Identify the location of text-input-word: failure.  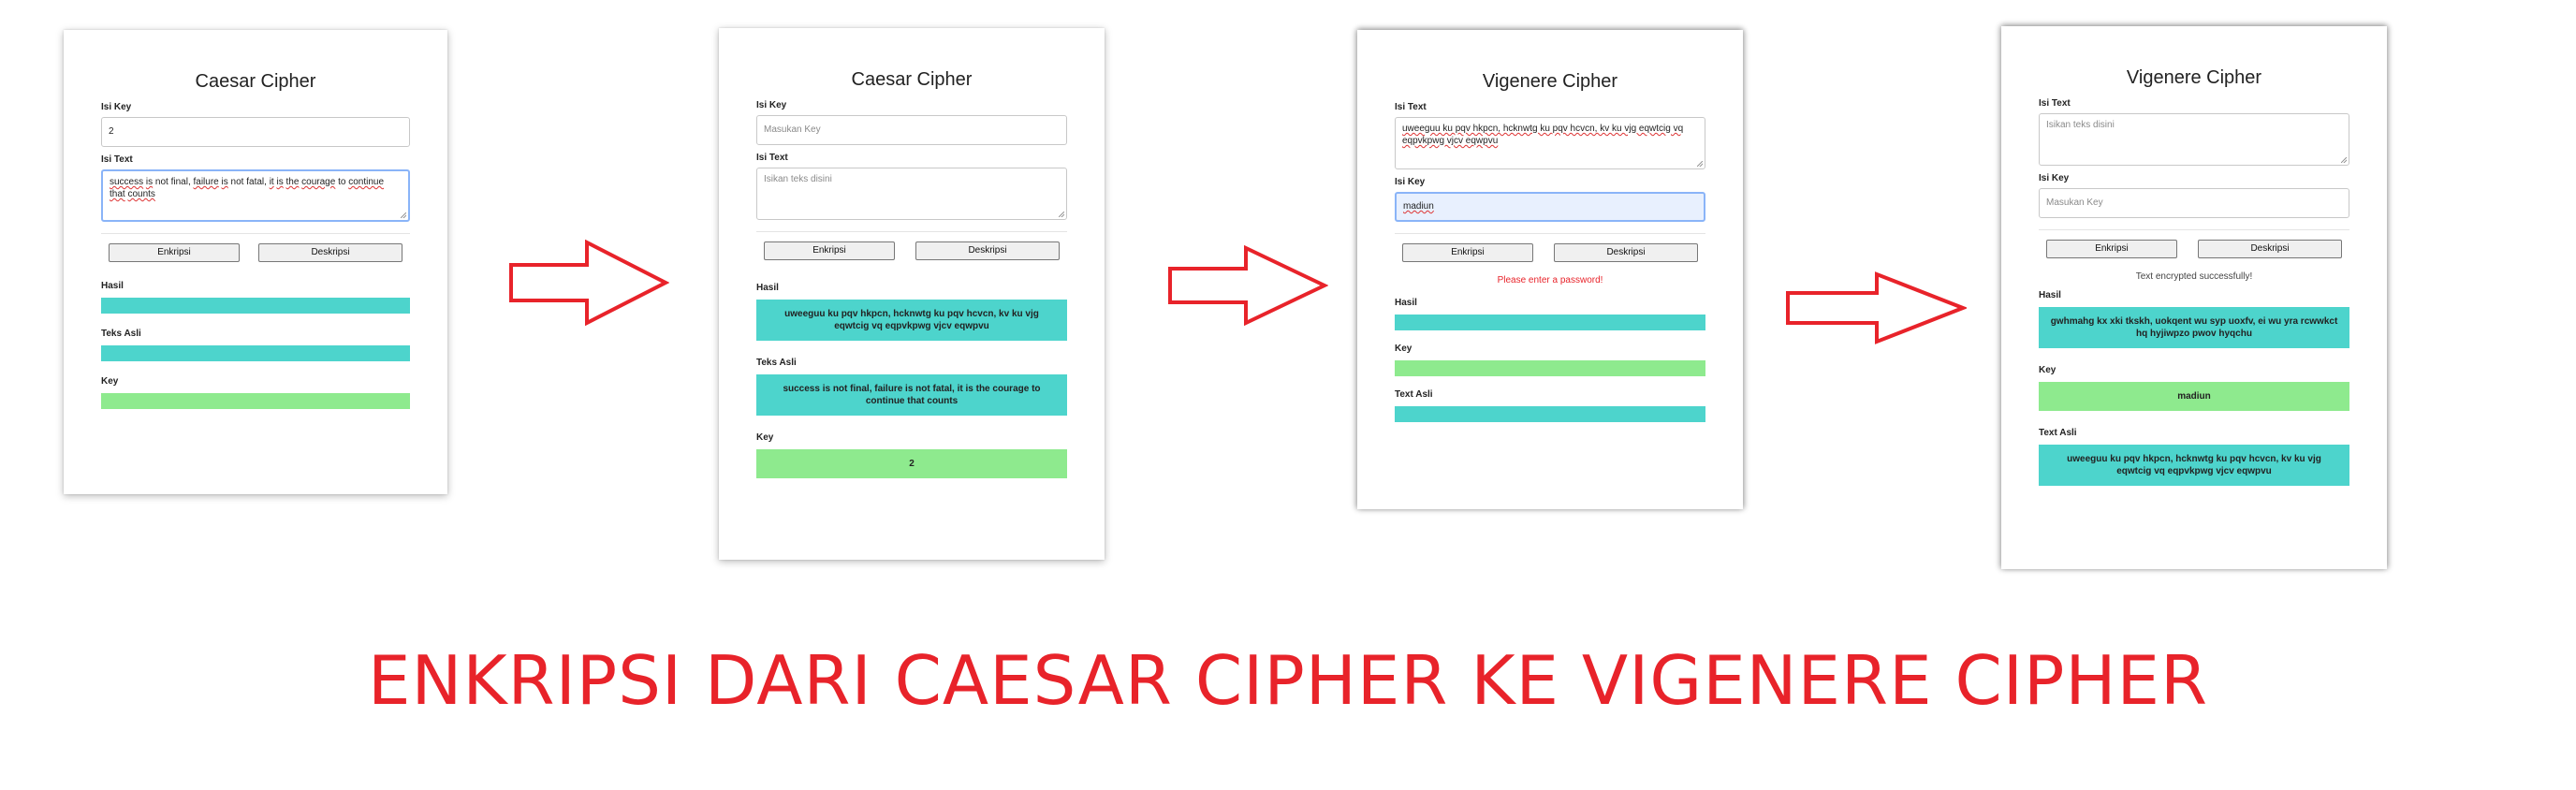
(206, 182).